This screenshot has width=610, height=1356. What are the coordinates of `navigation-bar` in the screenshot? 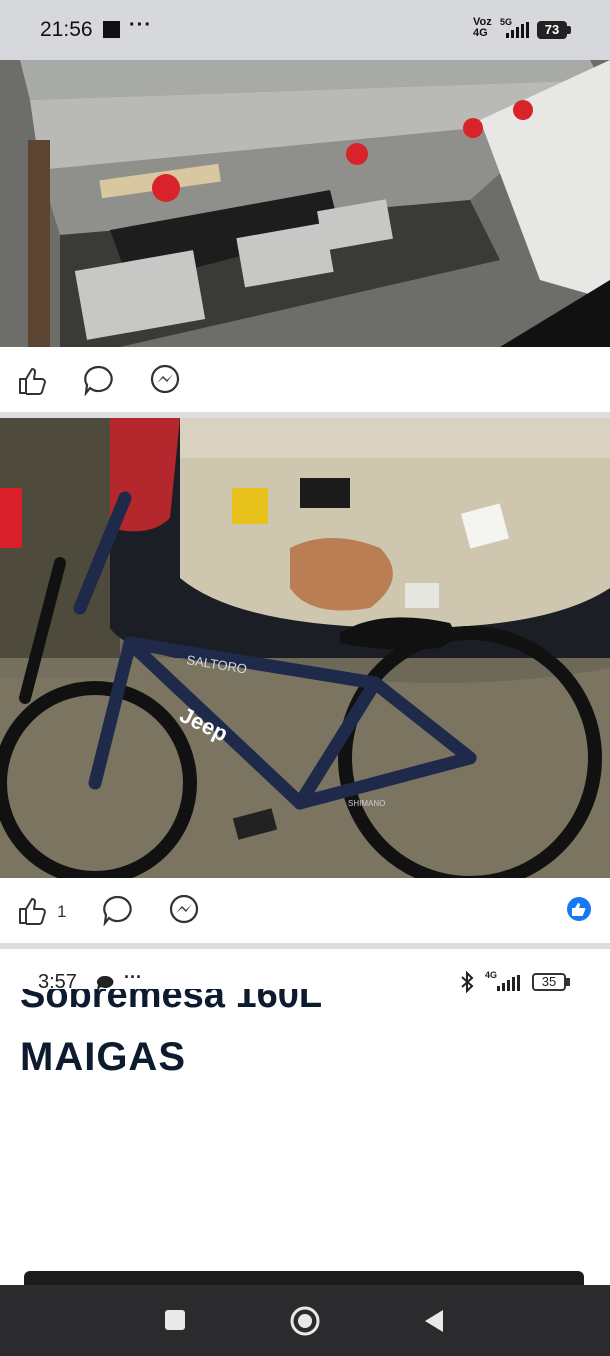 It's located at (305, 1320).